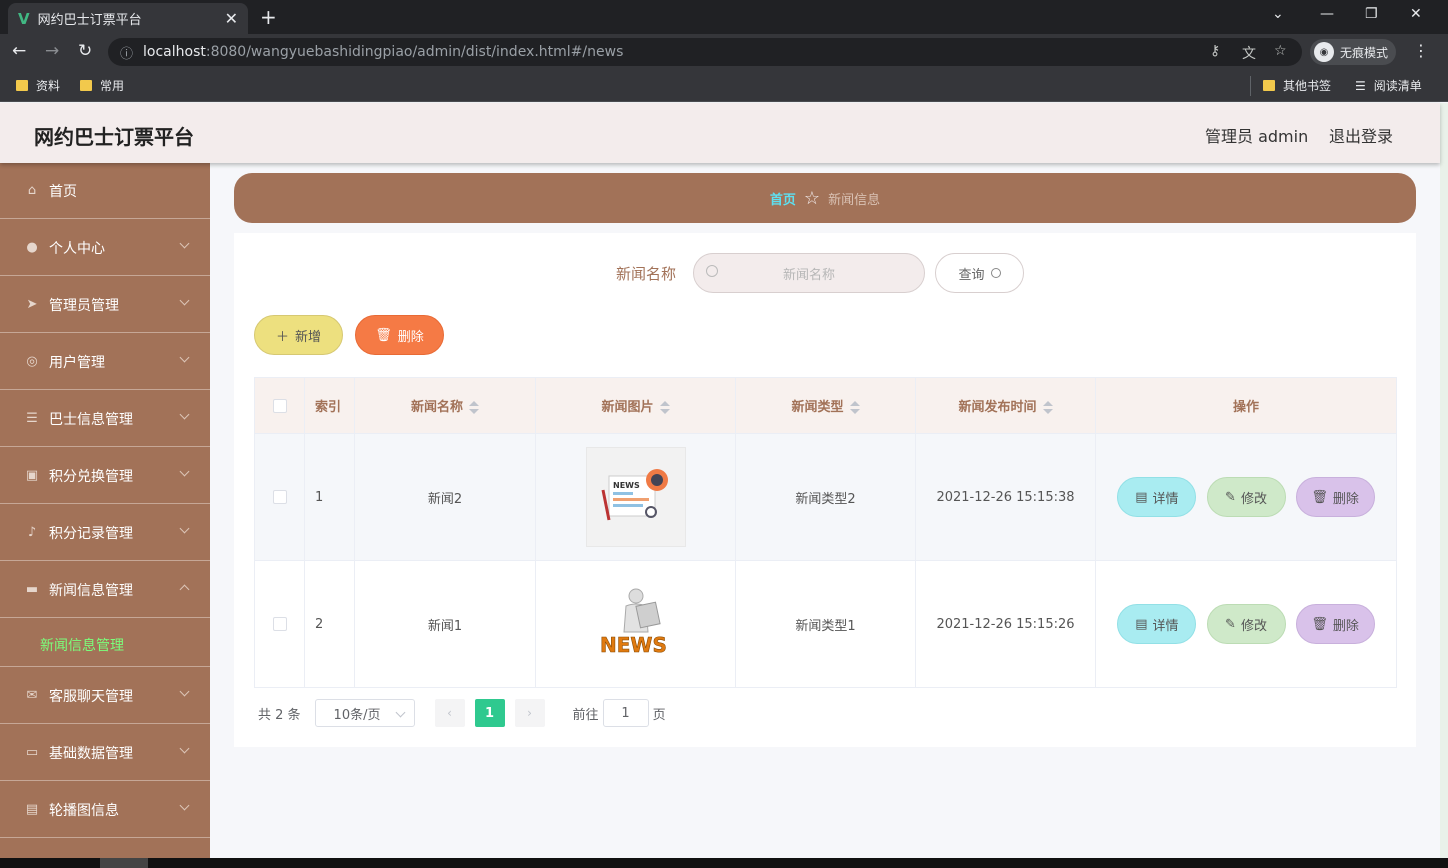 The width and height of the screenshot is (1448, 868). I want to click on folder-icon, so click(86, 85).